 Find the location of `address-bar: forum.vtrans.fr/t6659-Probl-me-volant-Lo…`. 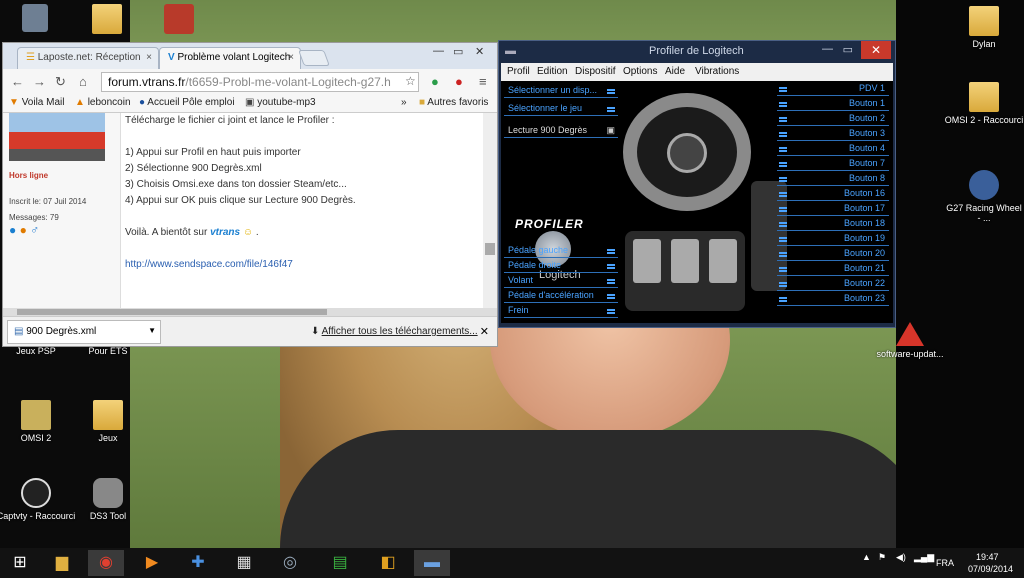

address-bar: forum.vtrans.fr/t6659-Probl-me-volant-Lo… is located at coordinates (260, 82).